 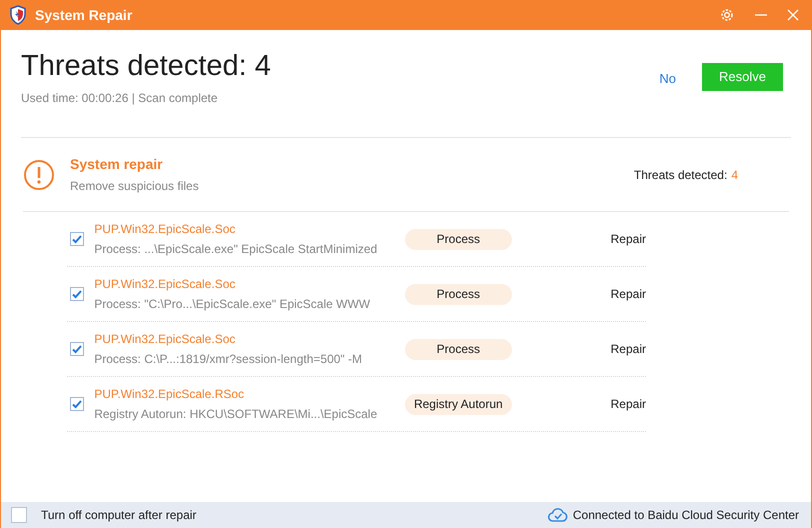 I want to click on threat-name: PUP.Win32.EpicScale.RSoc, so click(x=170, y=394).